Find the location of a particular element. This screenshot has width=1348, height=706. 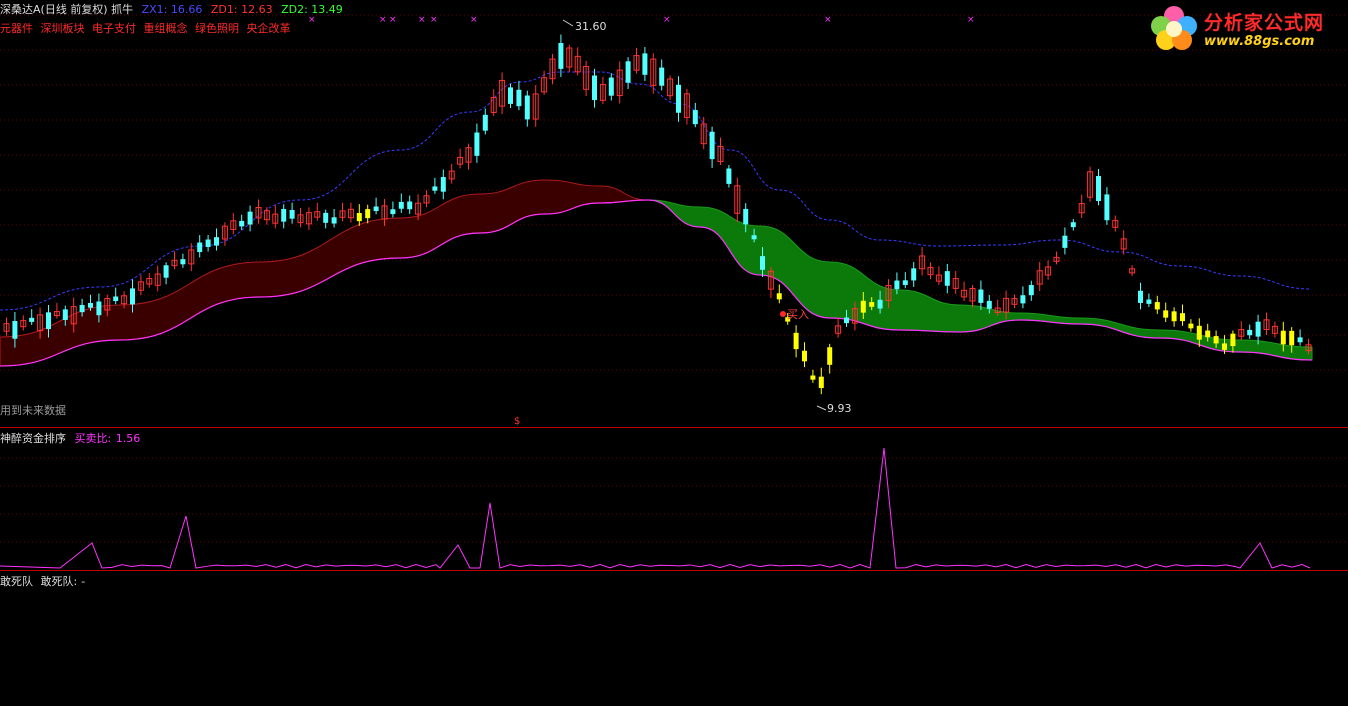

dollar-mark: $ is located at coordinates (517, 421).